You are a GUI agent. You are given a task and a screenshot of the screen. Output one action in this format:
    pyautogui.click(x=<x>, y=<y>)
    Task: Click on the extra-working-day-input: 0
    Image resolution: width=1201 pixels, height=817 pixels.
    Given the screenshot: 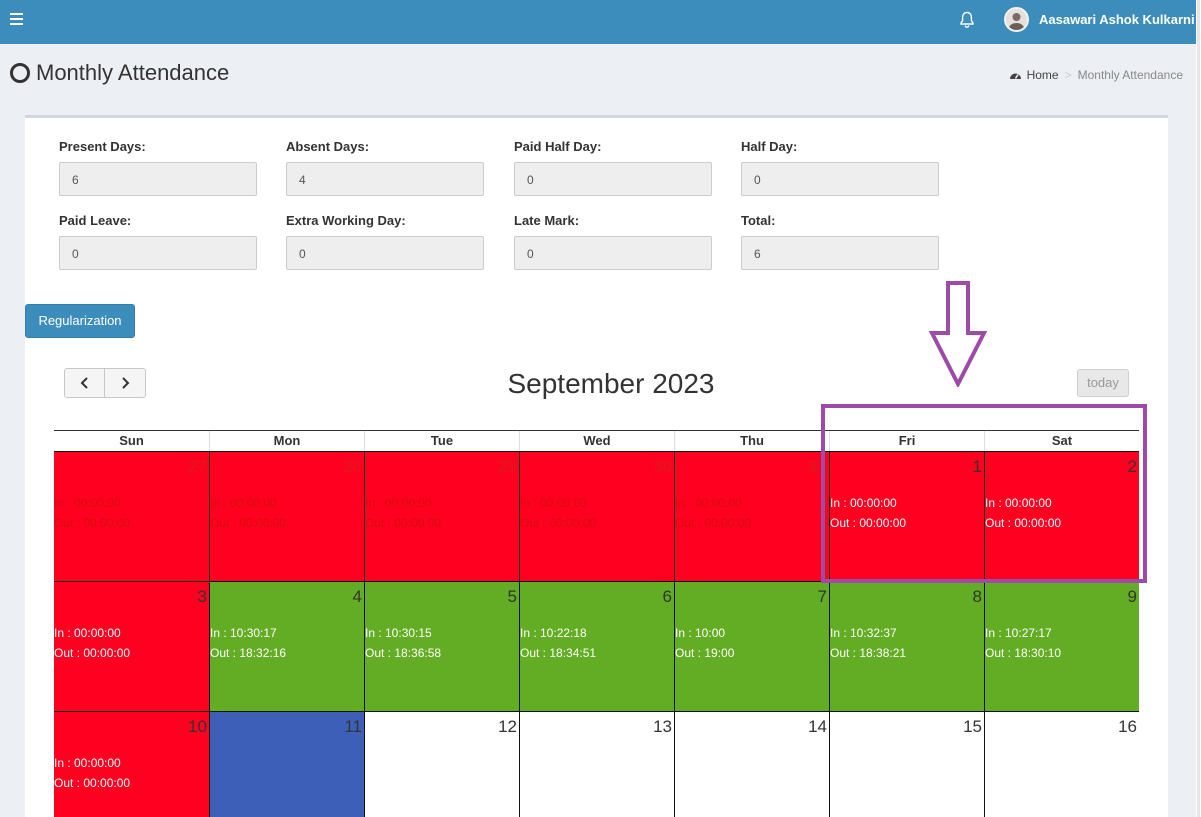 What is the action you would take?
    pyautogui.click(x=385, y=253)
    